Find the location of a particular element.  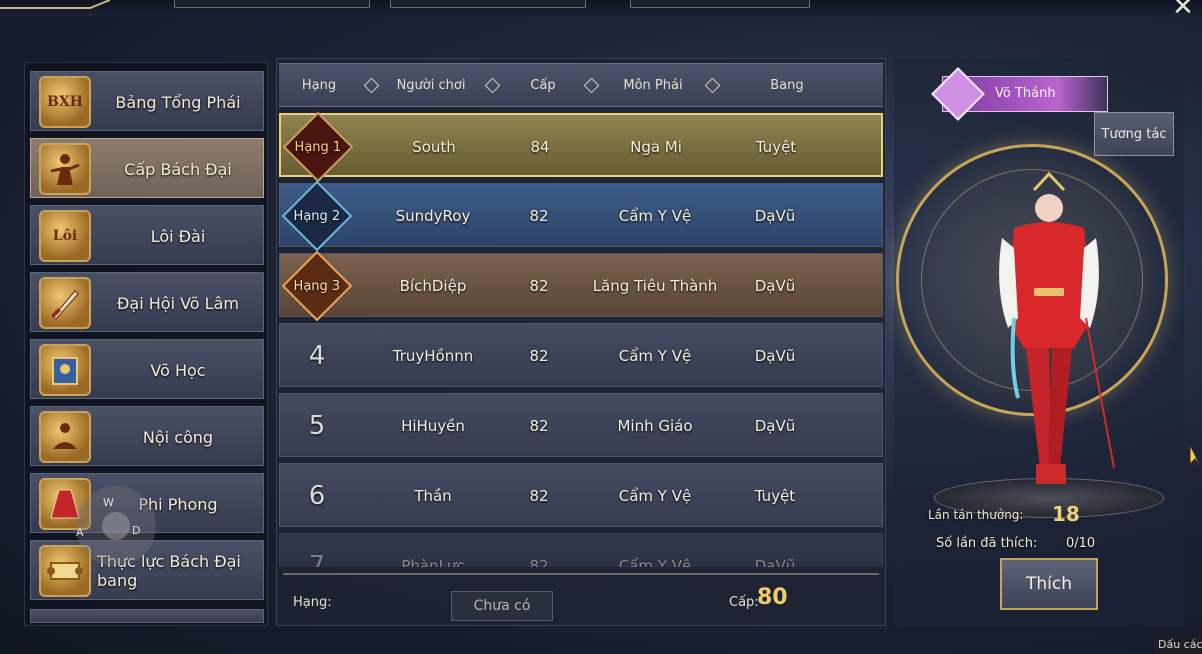

mouse-cursor-icon is located at coordinates (1195, 456).